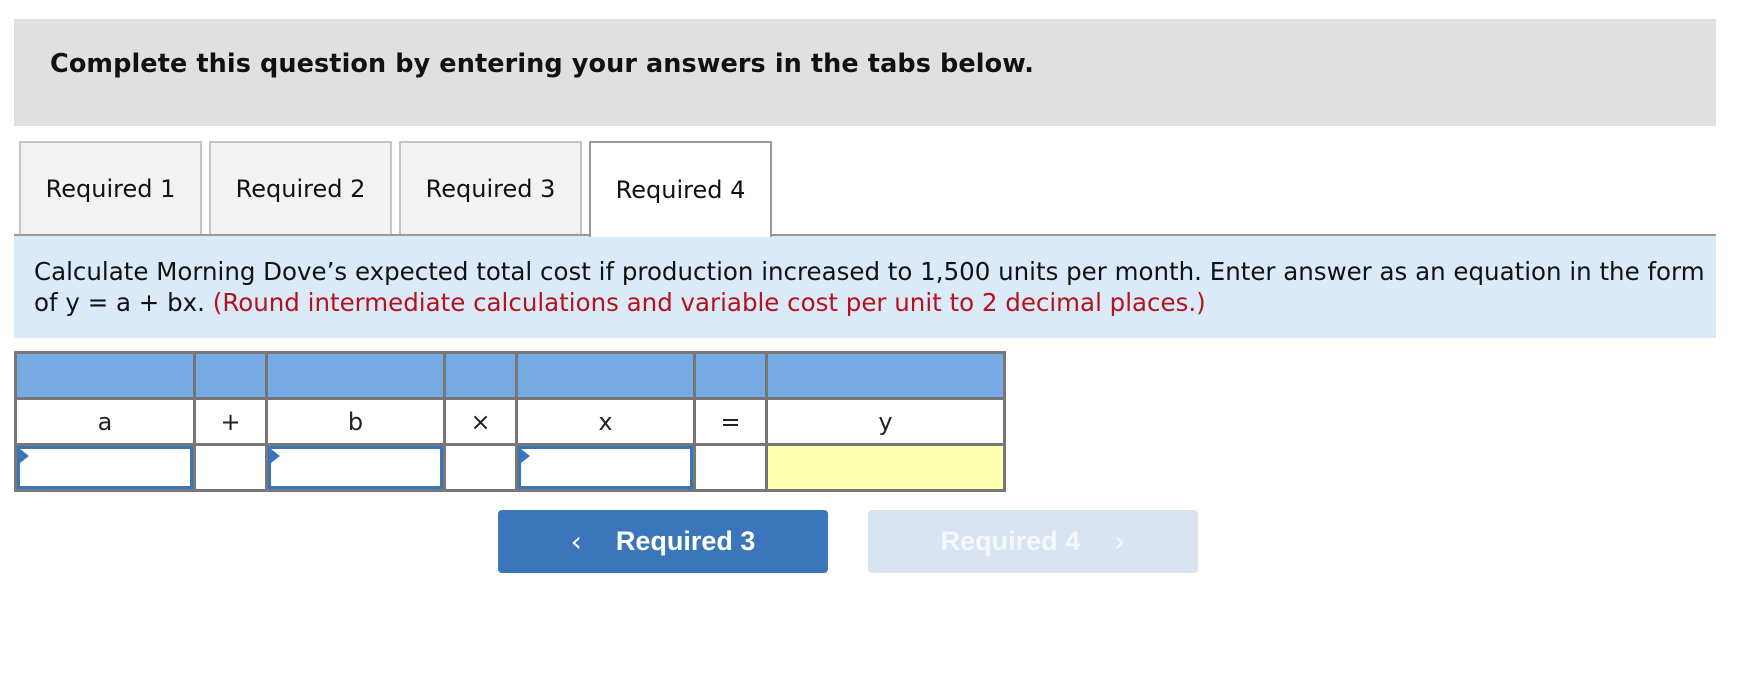  Describe the element at coordinates (490, 187) in the screenshot. I see `tab-required-3: Required 3` at that location.